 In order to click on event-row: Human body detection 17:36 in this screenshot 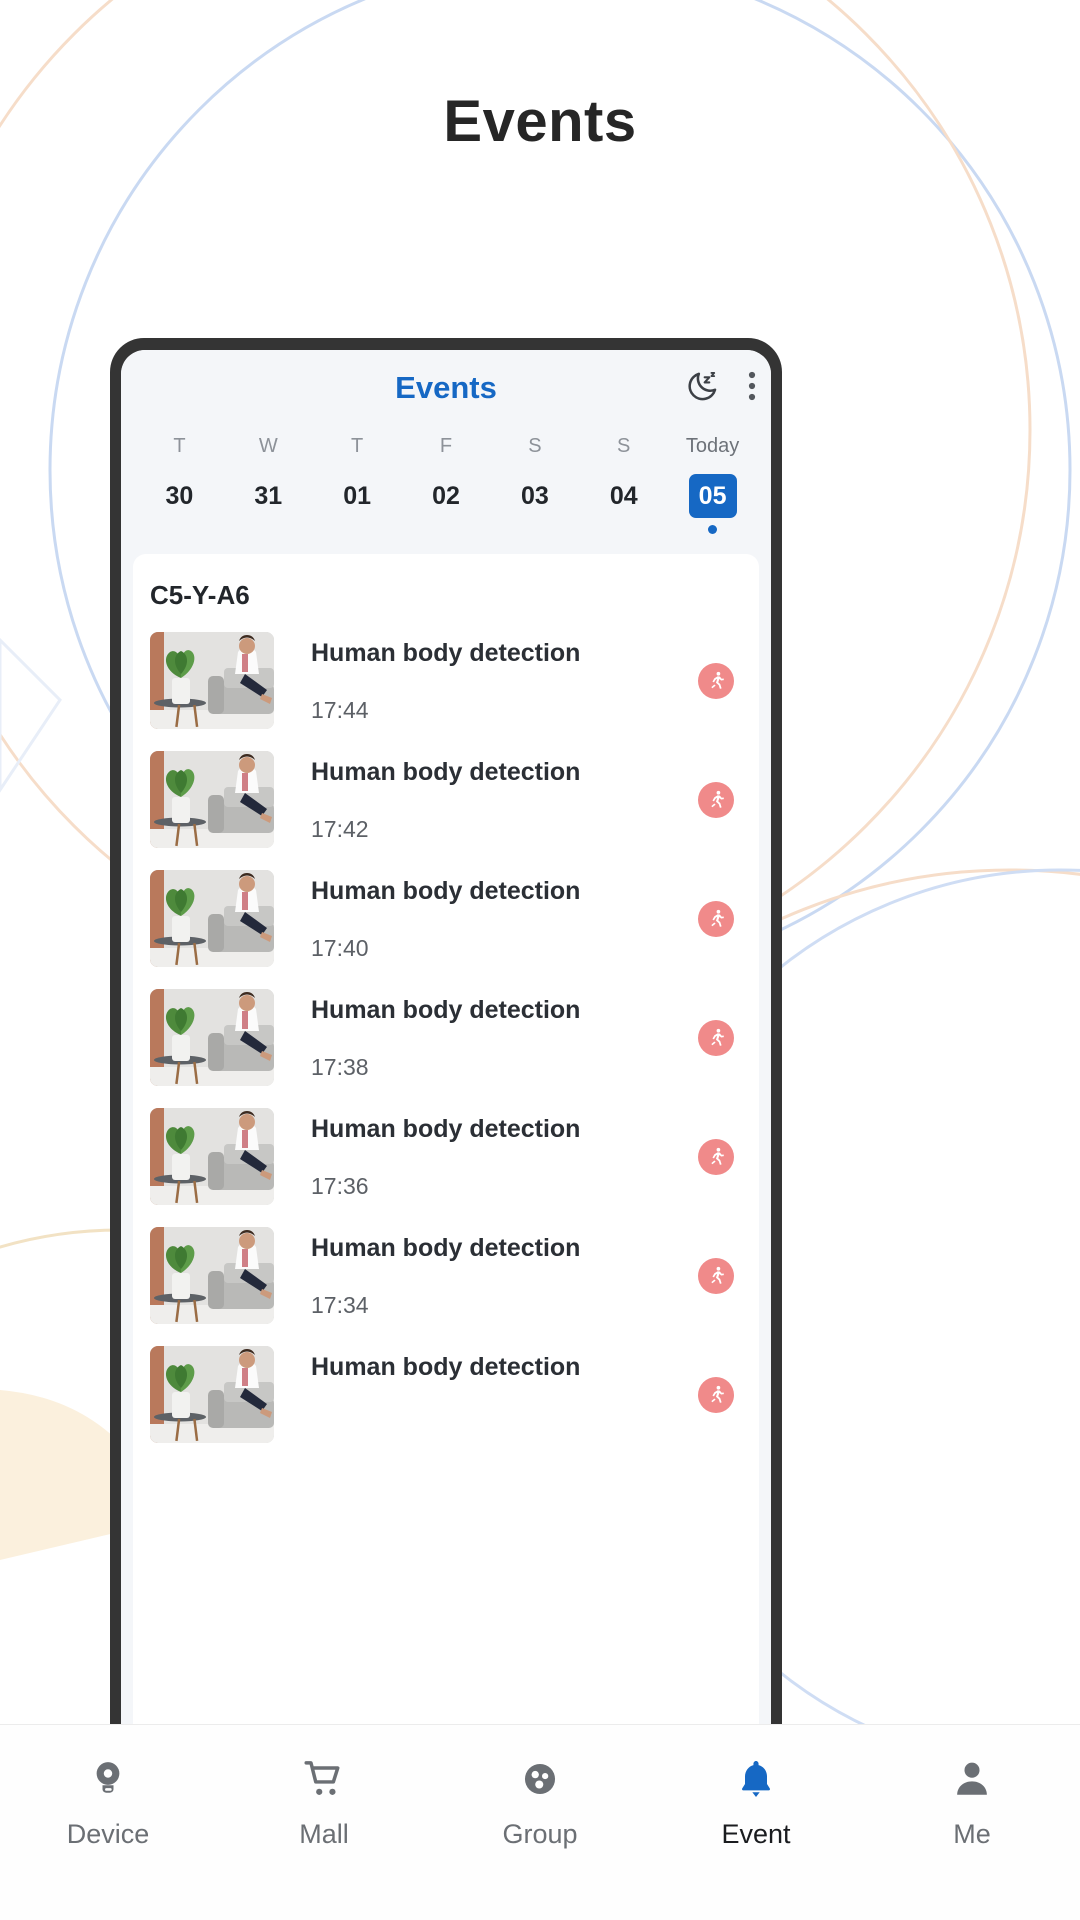, I will do `click(446, 1156)`.